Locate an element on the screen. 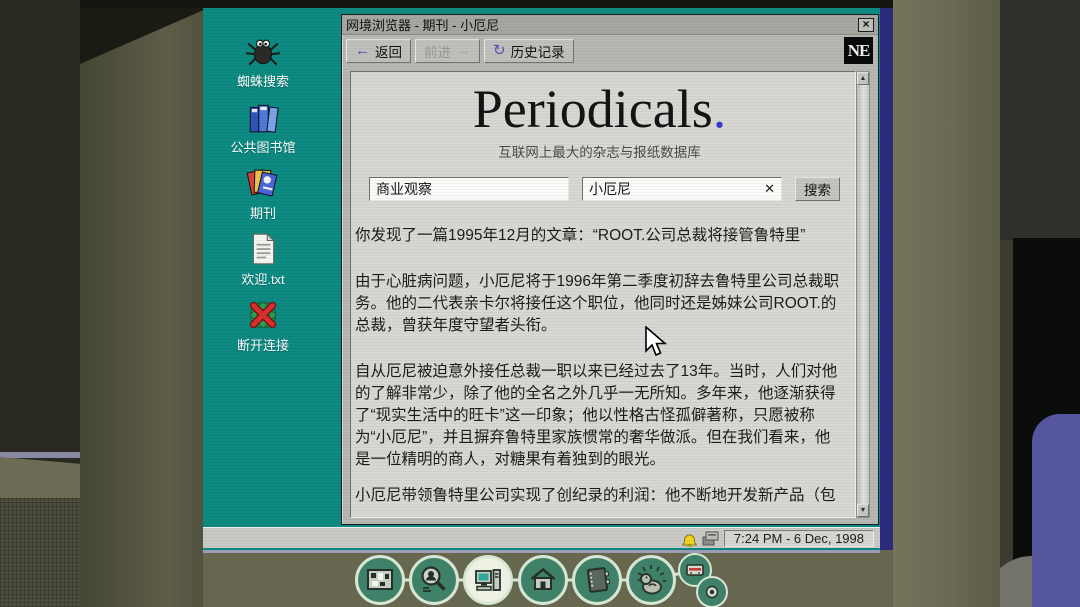  scroll-down-icon: ▼ is located at coordinates (863, 510).